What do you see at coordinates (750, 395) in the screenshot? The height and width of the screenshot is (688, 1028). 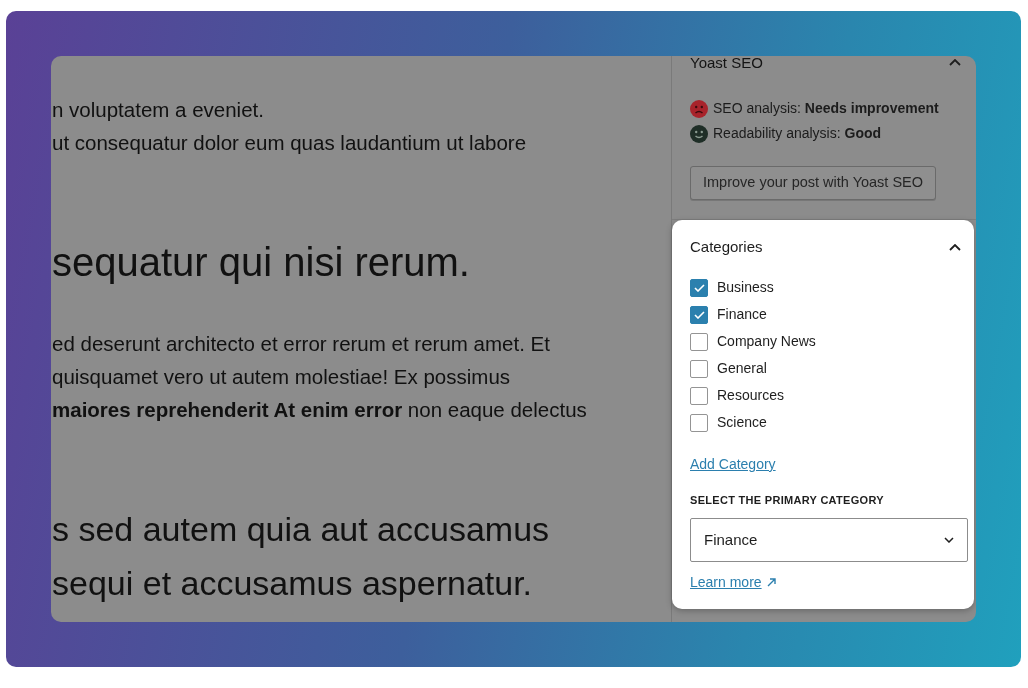 I see `category-label: Resources` at bounding box center [750, 395].